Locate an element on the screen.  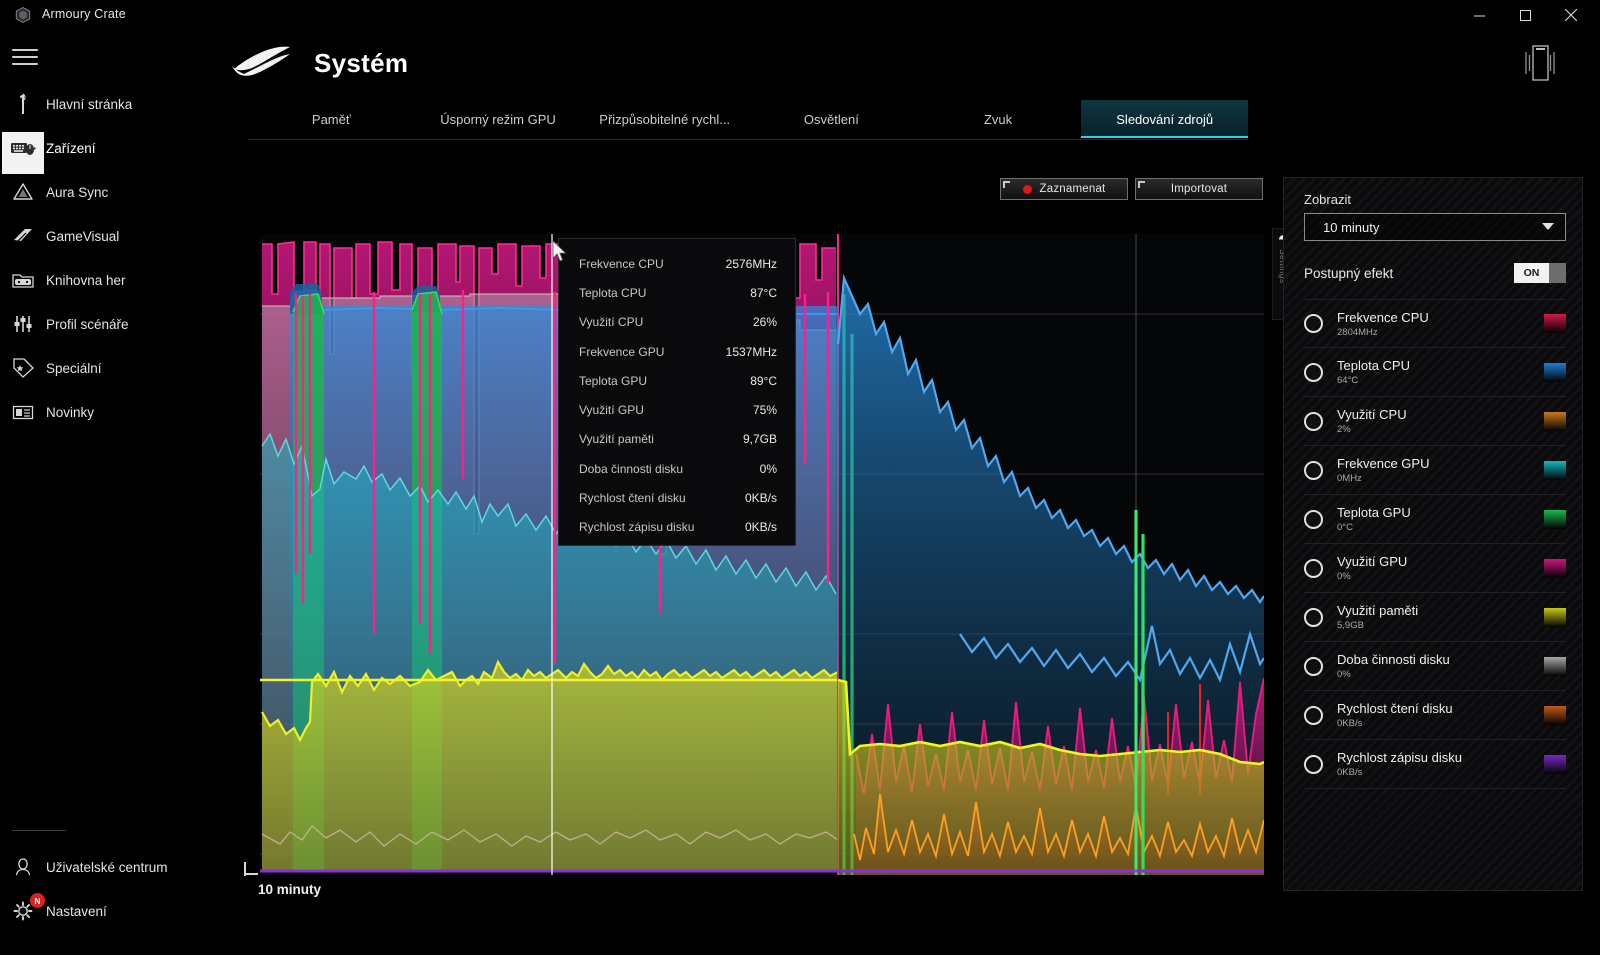
legend-item-vyuziti-gpu: Využití GPU 0% is located at coordinates (1435, 568).